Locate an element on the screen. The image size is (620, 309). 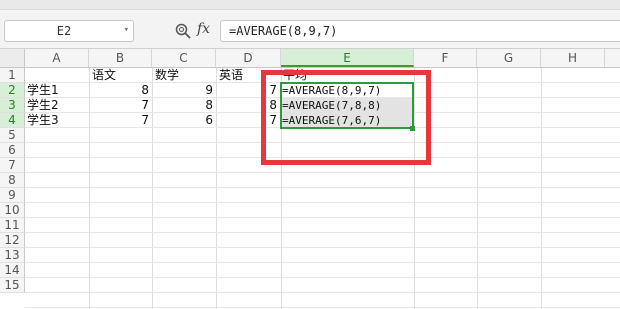
column-header-d: D is located at coordinates (248, 58).